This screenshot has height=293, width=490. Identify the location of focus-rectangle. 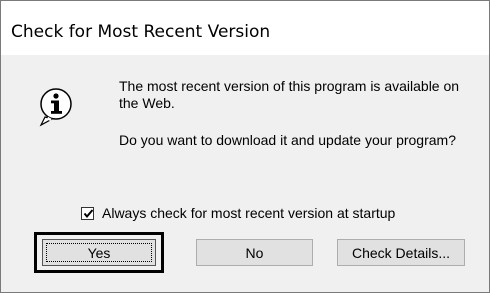
(99, 252).